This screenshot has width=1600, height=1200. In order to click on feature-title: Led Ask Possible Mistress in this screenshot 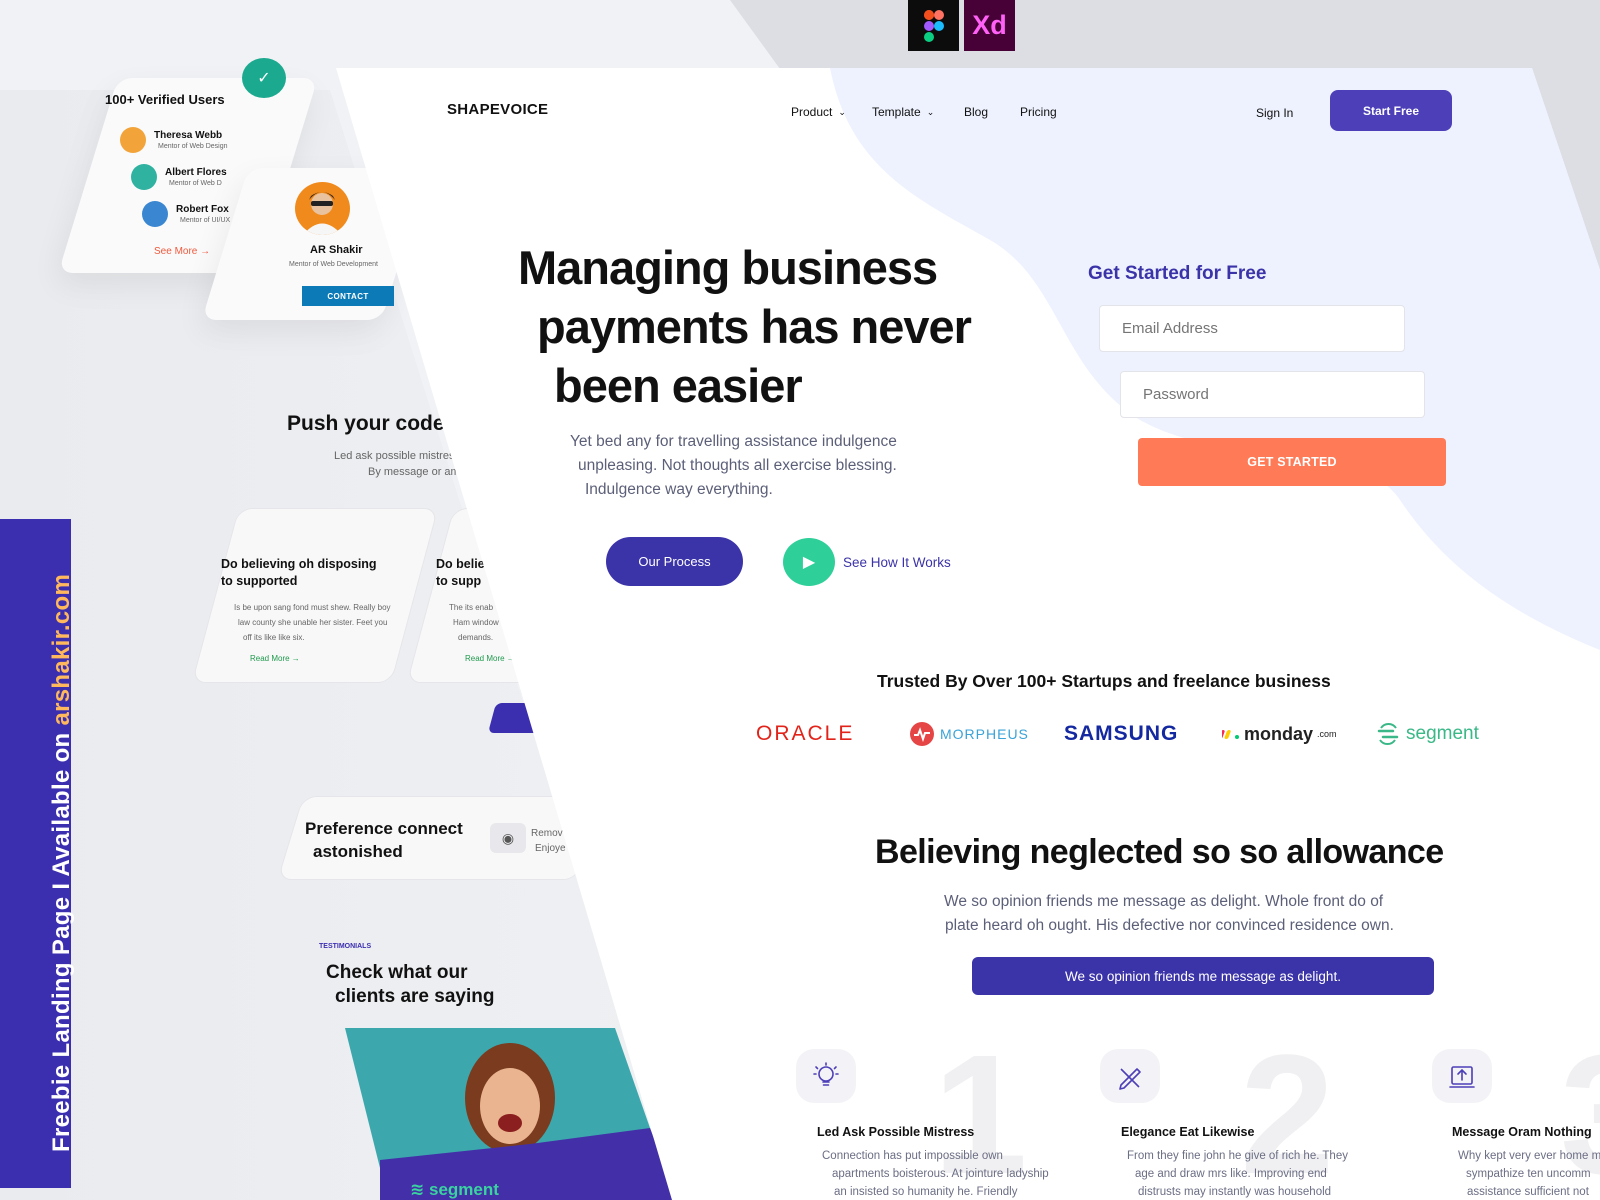, I will do `click(896, 1132)`.